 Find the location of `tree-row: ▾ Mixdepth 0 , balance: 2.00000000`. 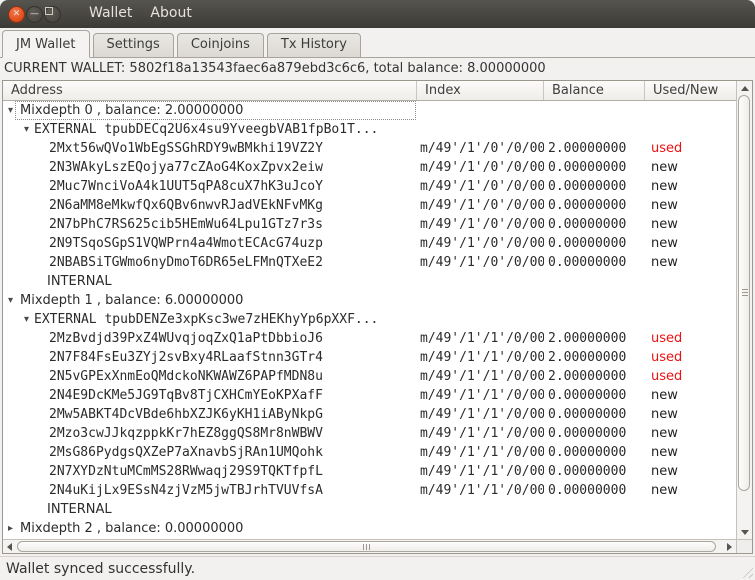

tree-row: ▾ Mixdepth 0 , balance: 2.00000000 is located at coordinates (369, 110).